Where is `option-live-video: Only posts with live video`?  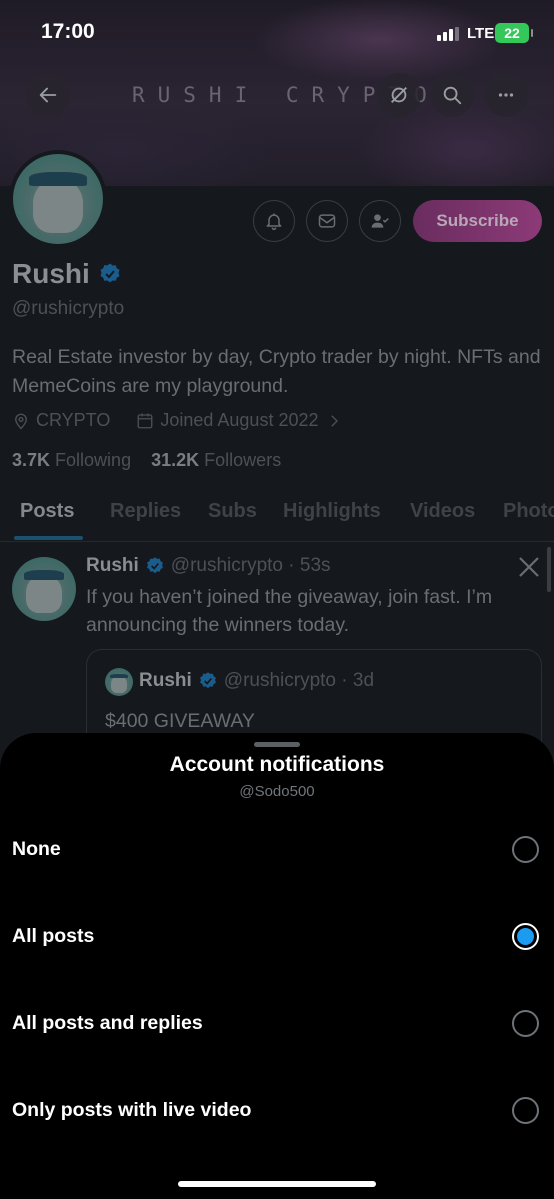 option-live-video: Only posts with live video is located at coordinates (277, 1111).